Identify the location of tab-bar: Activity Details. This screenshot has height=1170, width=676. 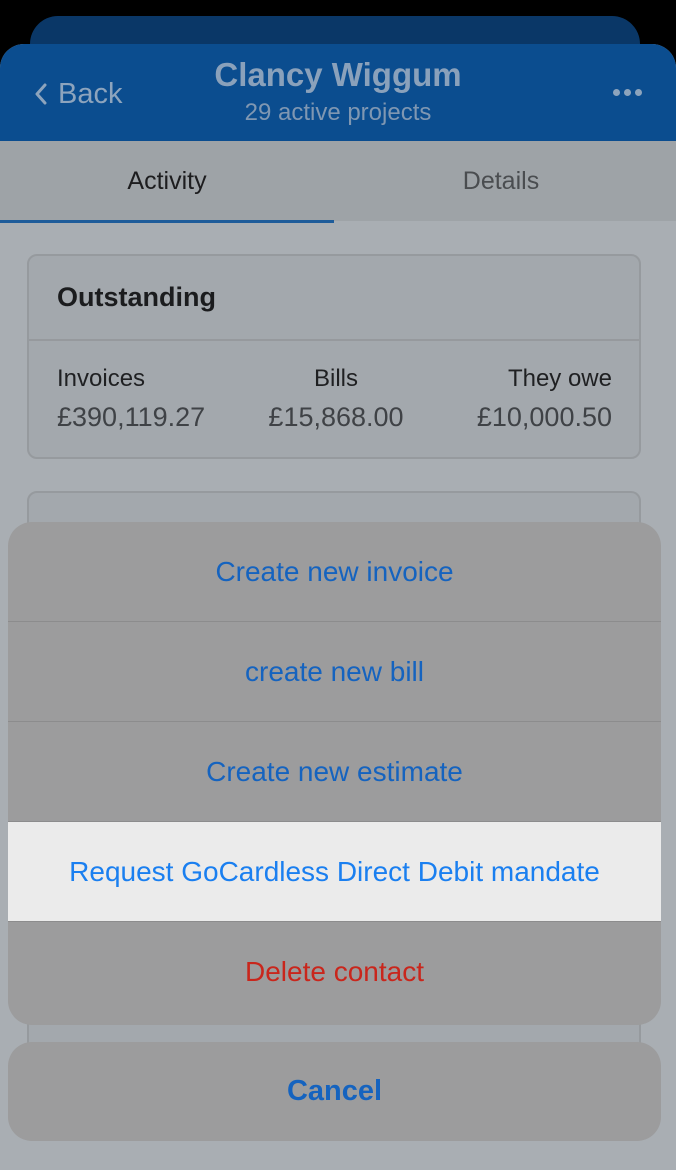
(338, 181).